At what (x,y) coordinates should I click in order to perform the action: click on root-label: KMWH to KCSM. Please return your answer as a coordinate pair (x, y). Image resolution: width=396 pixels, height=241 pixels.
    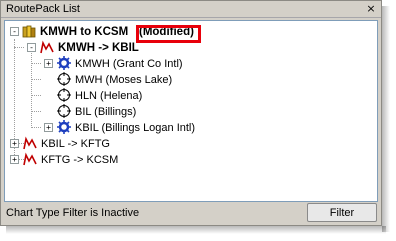
    Looking at the image, I should click on (84, 32).